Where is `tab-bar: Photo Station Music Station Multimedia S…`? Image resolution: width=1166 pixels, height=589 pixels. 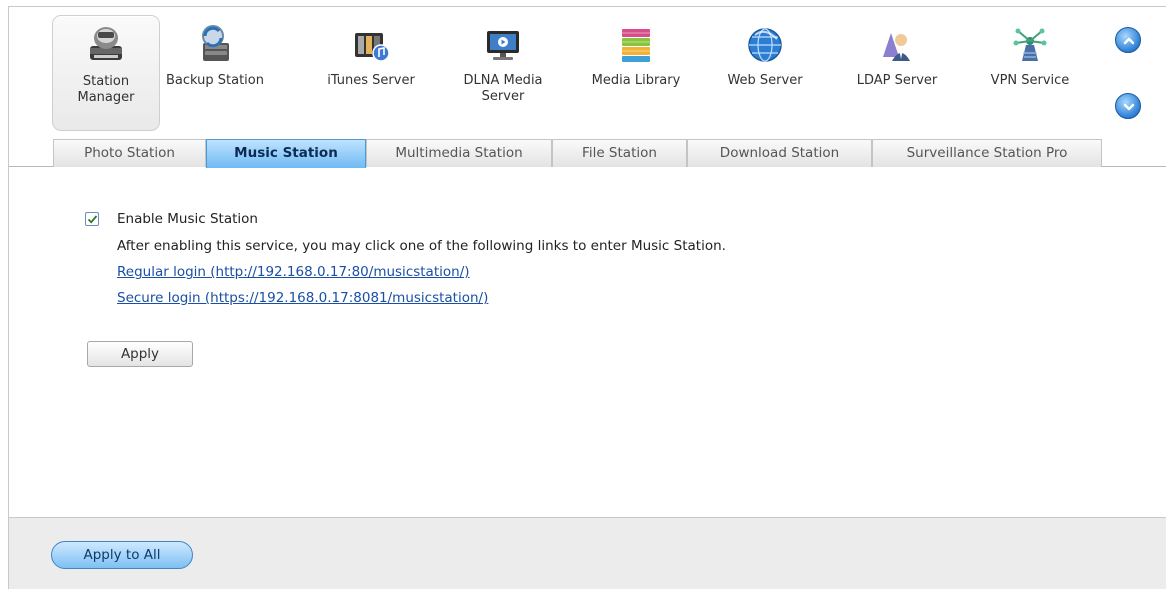
tab-bar: Photo Station Music Station Multimedia S… is located at coordinates (587, 153).